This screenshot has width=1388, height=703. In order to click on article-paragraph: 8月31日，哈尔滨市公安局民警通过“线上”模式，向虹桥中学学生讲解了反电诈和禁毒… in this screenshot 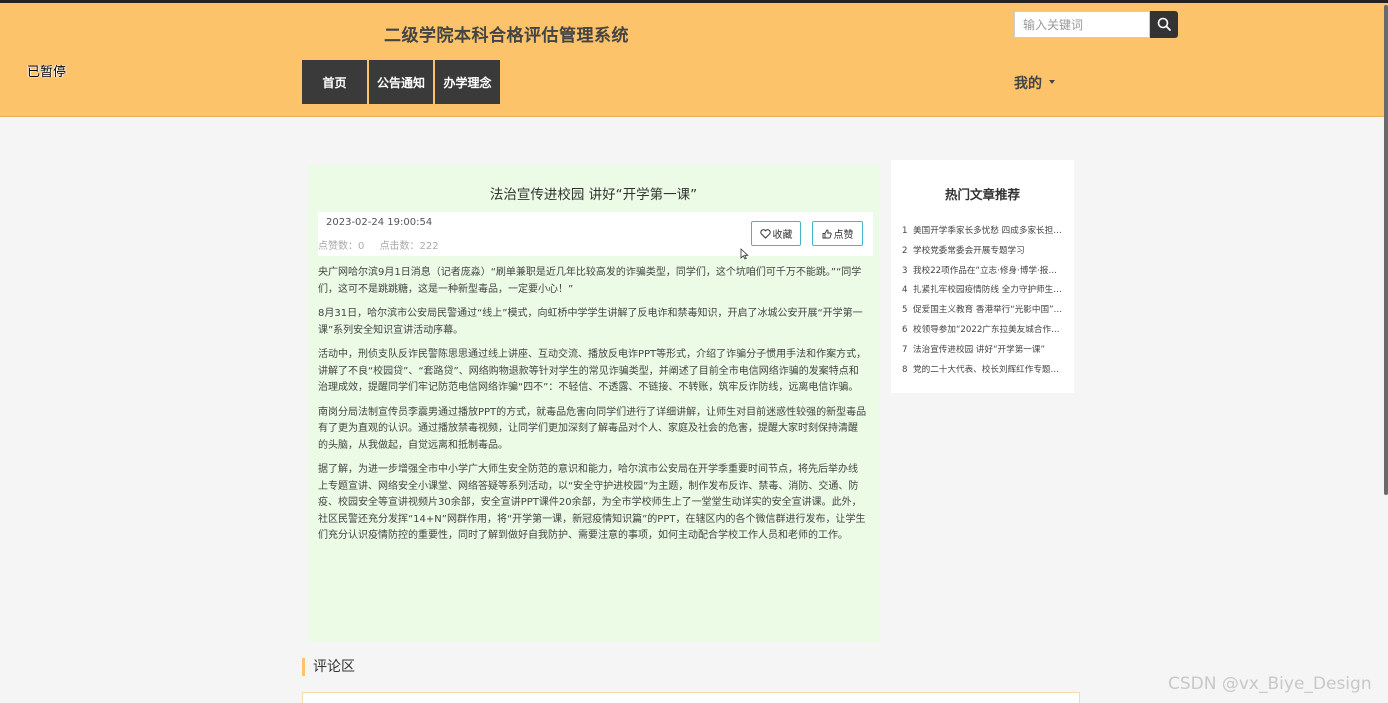, I will do `click(590, 322)`.